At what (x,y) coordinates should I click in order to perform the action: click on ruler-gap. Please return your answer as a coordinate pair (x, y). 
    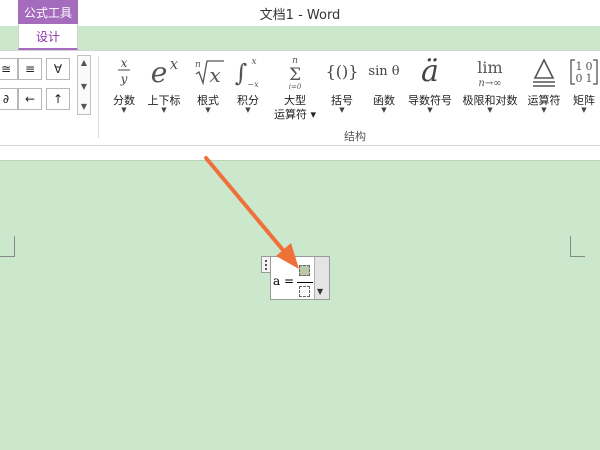
    Looking at the image, I should click on (300, 153).